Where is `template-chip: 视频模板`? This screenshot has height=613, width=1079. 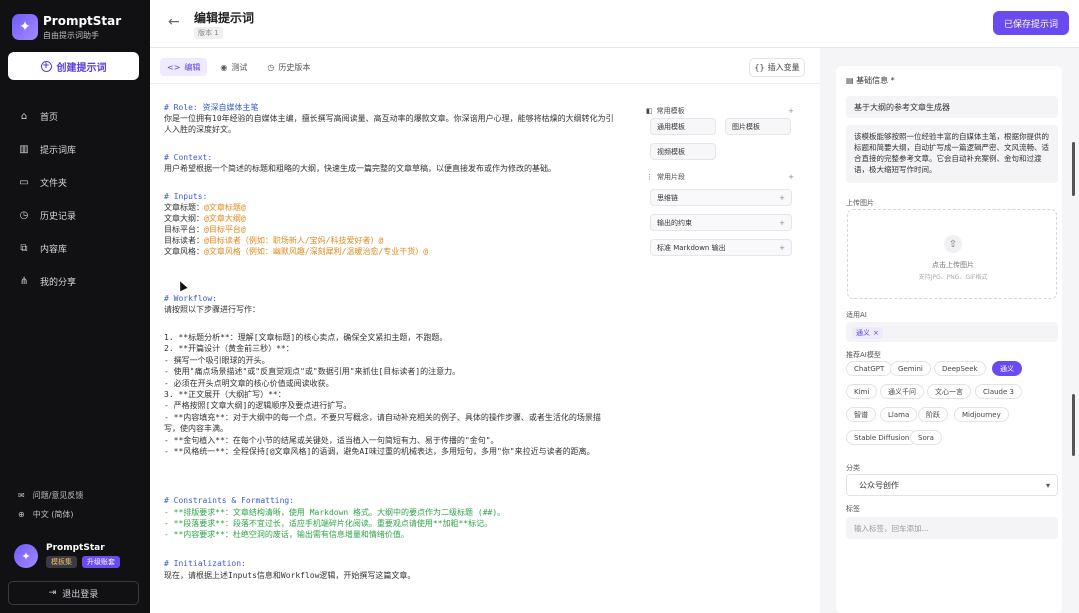 template-chip: 视频模板 is located at coordinates (683, 151).